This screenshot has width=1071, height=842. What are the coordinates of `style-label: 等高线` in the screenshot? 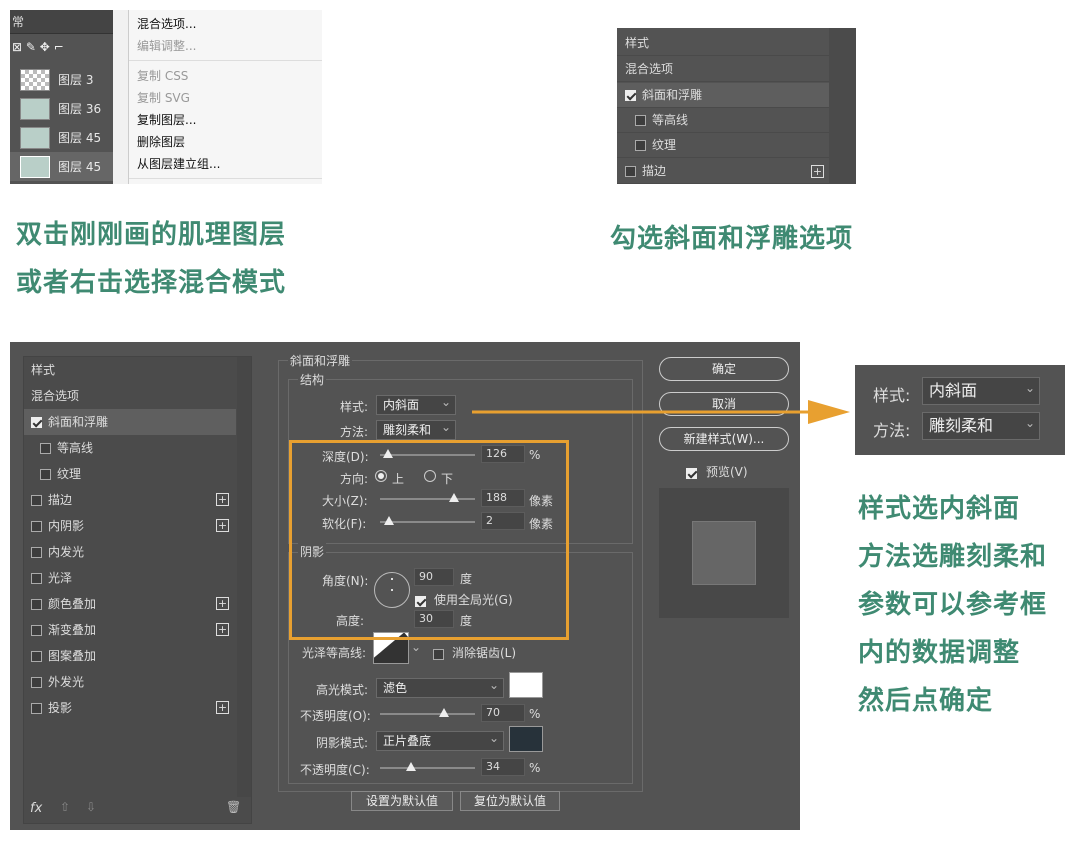 It's located at (75, 448).